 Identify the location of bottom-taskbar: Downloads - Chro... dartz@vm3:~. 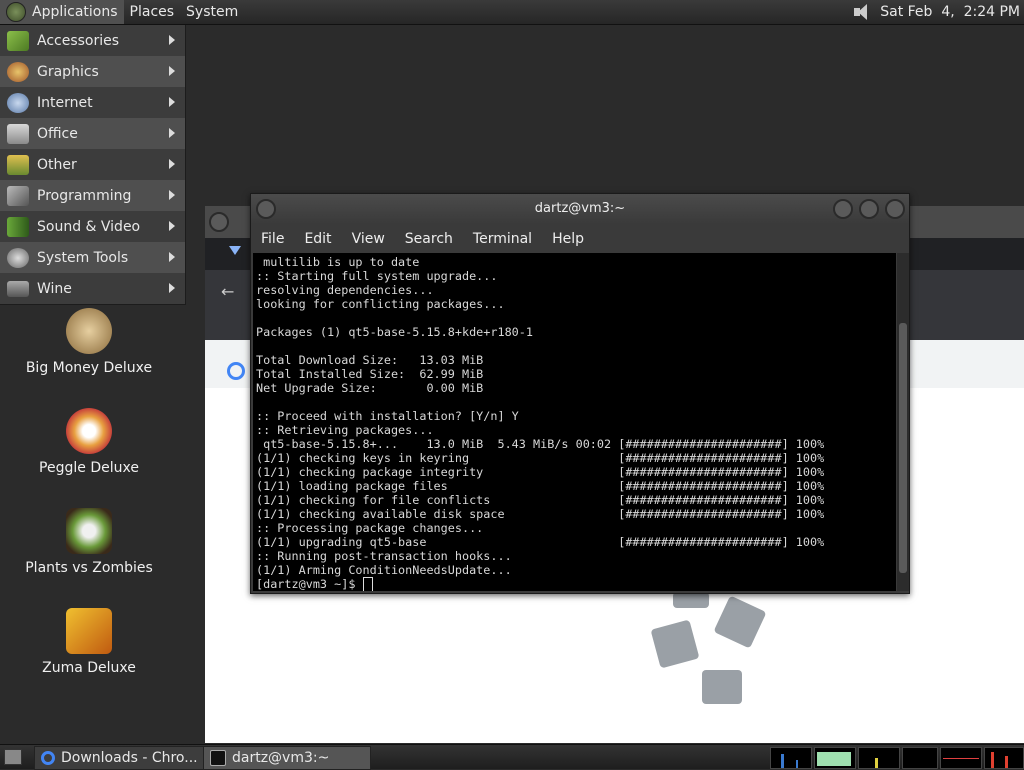
(512, 757).